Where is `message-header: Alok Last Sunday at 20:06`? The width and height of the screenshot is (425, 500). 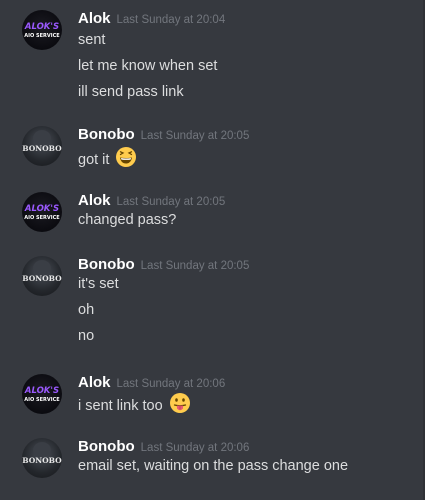 message-header: Alok Last Sunday at 20:06 is located at coordinates (151, 383).